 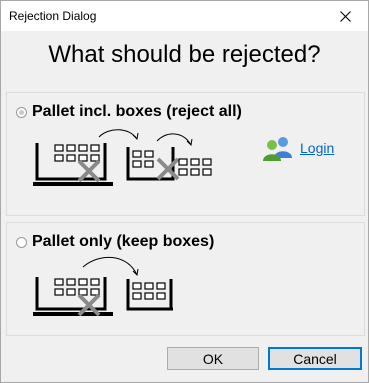 I want to click on loose-boxes-icon, so click(x=195, y=167).